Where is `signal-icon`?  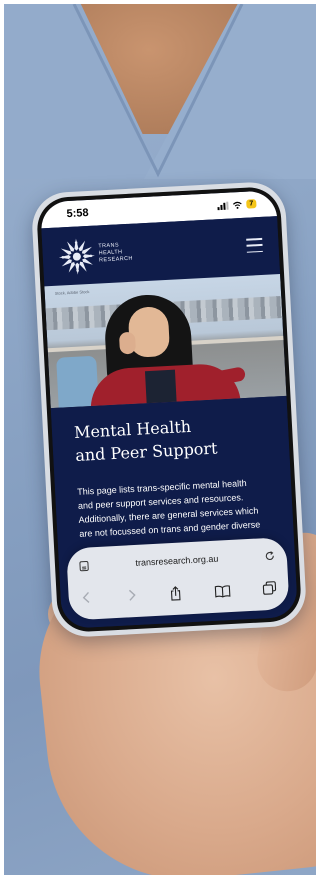
signal-icon is located at coordinates (223, 205).